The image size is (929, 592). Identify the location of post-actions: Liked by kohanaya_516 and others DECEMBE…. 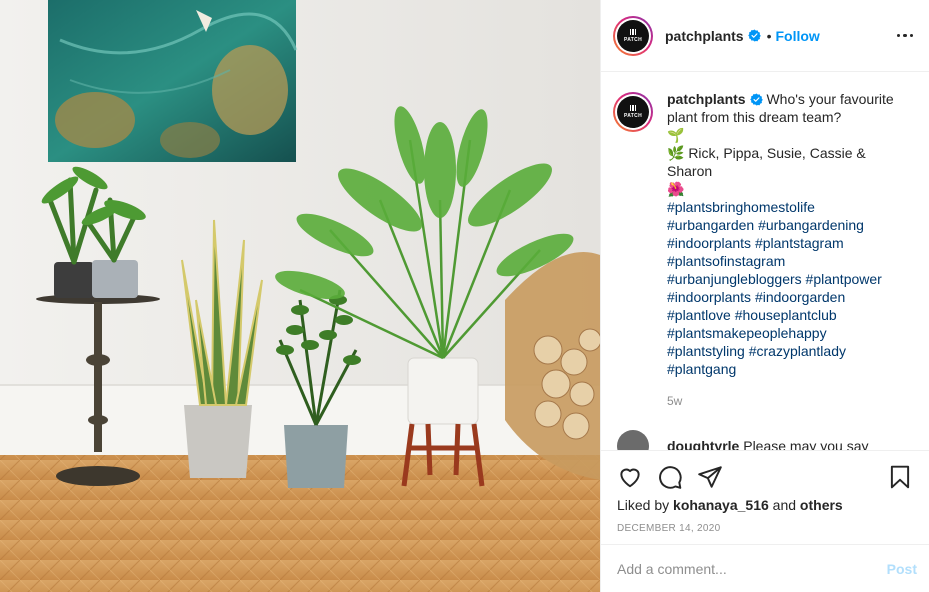
(765, 521).